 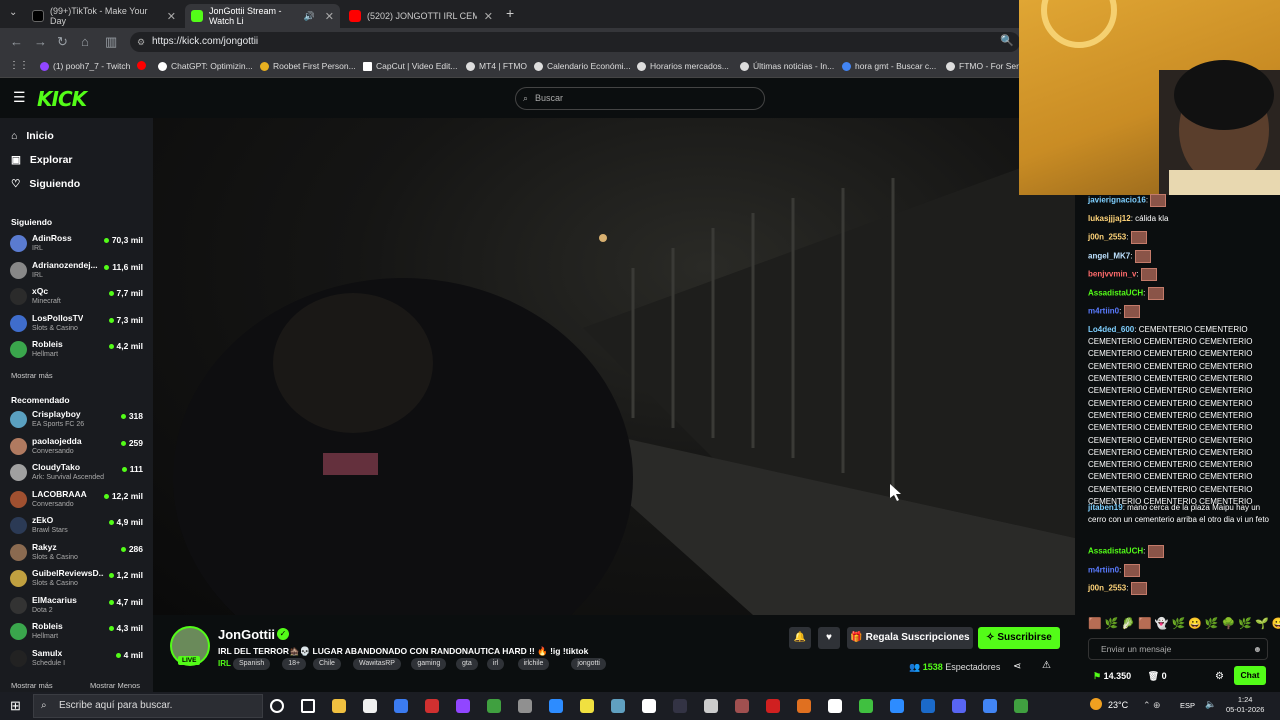 What do you see at coordinates (77, 527) in the screenshot?
I see `channel-item: zEkO Brawl Stars 4,9 mil` at bounding box center [77, 527].